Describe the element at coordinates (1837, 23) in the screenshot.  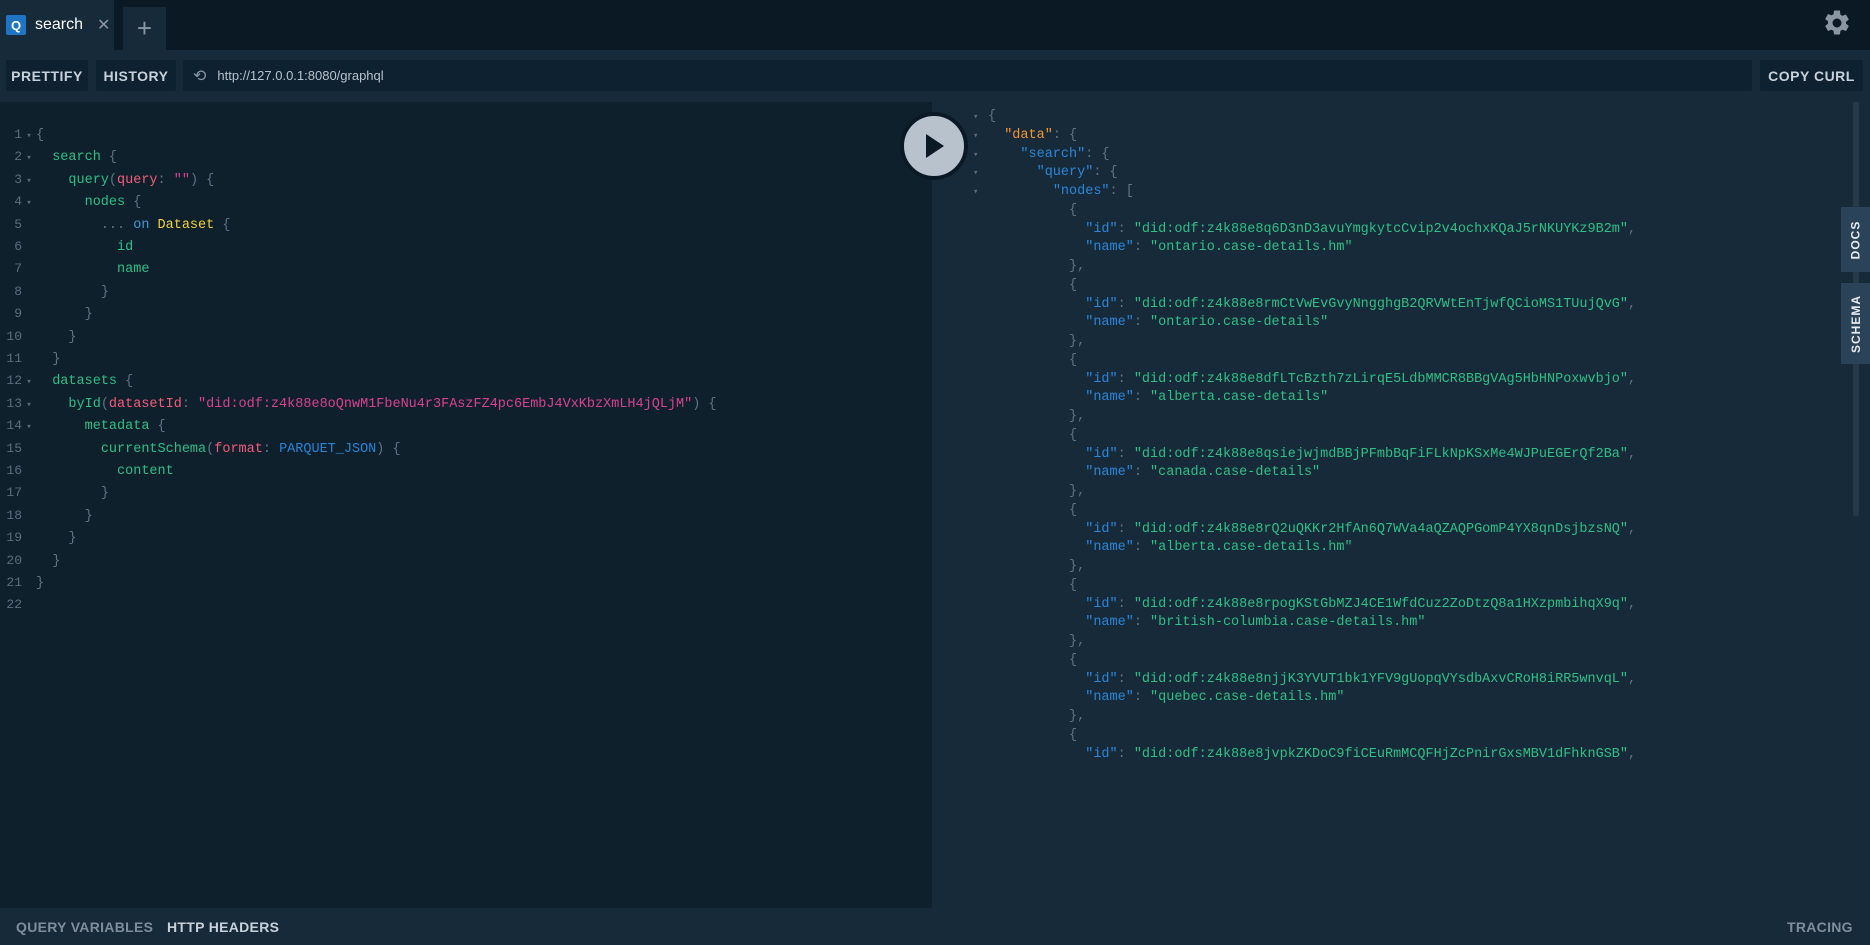
I see `gear-icon` at that location.